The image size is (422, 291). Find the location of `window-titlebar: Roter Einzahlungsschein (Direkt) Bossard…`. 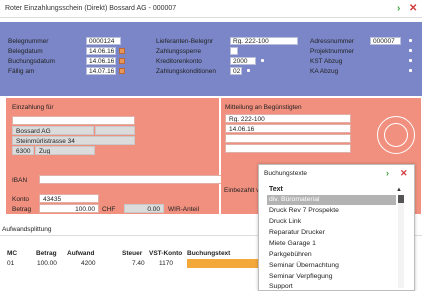

window-titlebar: Roter Einzahlungsschein (Direkt) Bossard… is located at coordinates (211, 9).